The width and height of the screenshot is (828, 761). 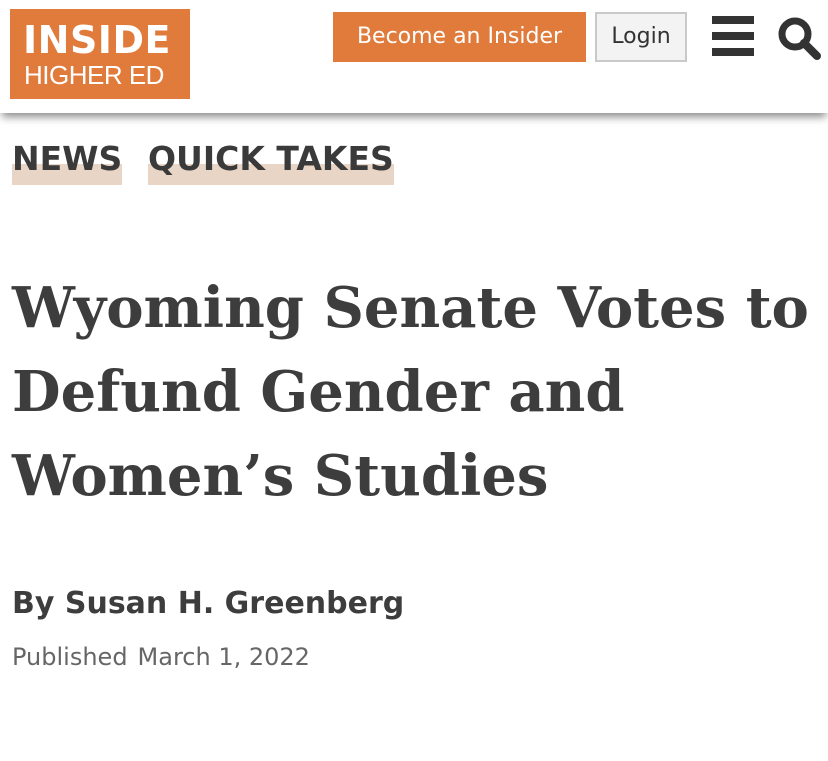 I want to click on search-icon, so click(x=799, y=38).